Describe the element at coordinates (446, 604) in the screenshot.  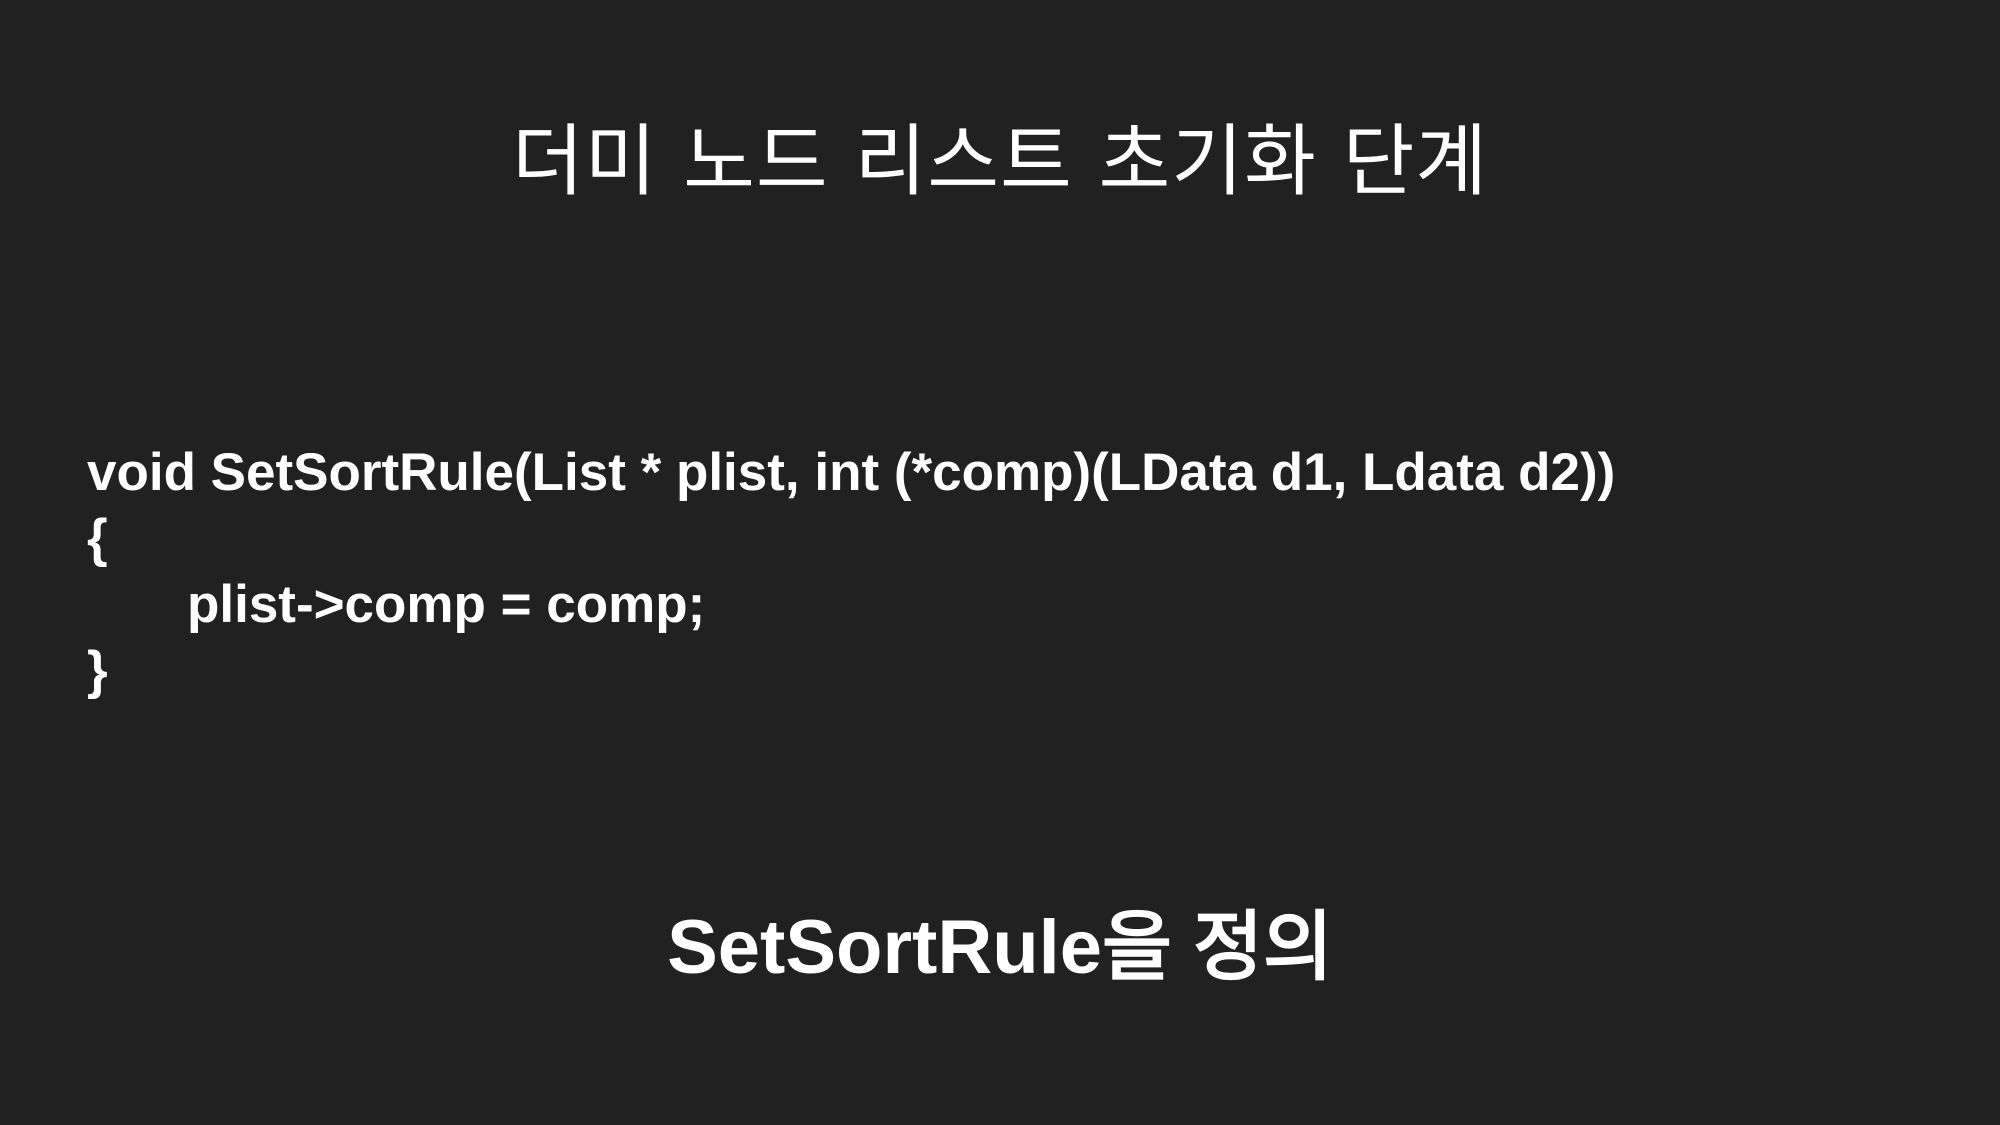
I see `code-line-body: plist->comp = comp;` at that location.